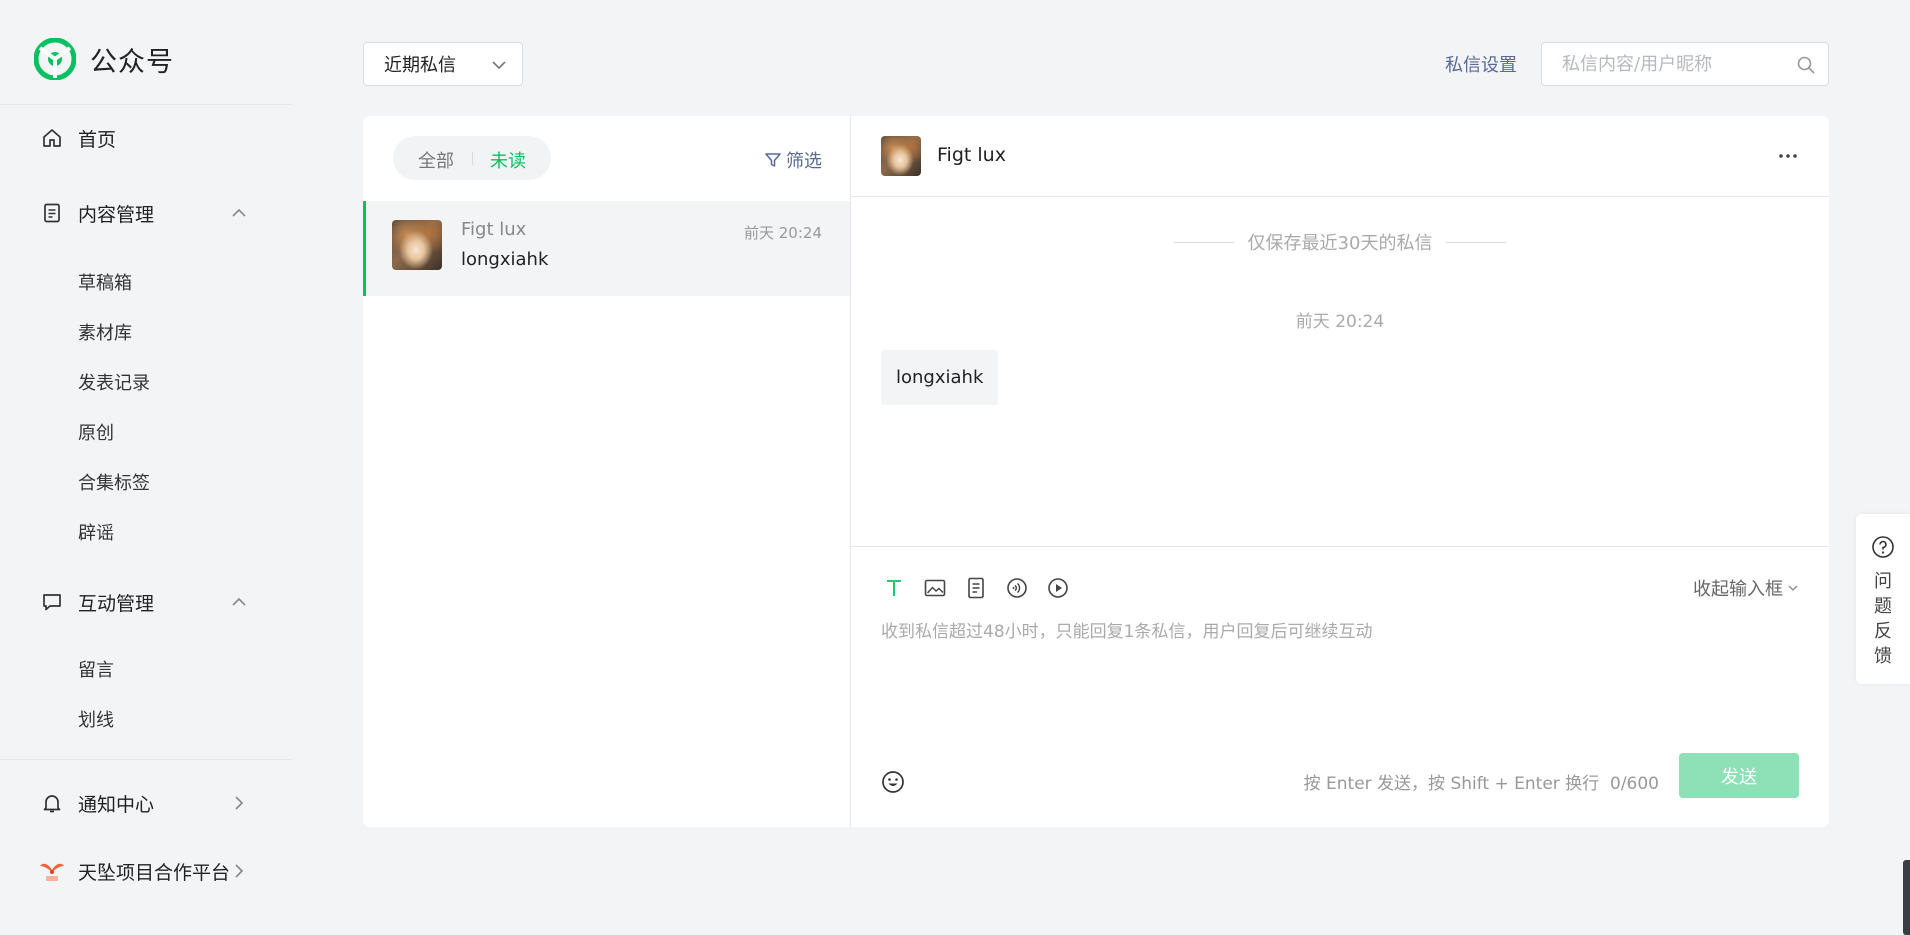  What do you see at coordinates (1340, 322) in the screenshot?
I see `message-timestamp: 前天 20:24` at bounding box center [1340, 322].